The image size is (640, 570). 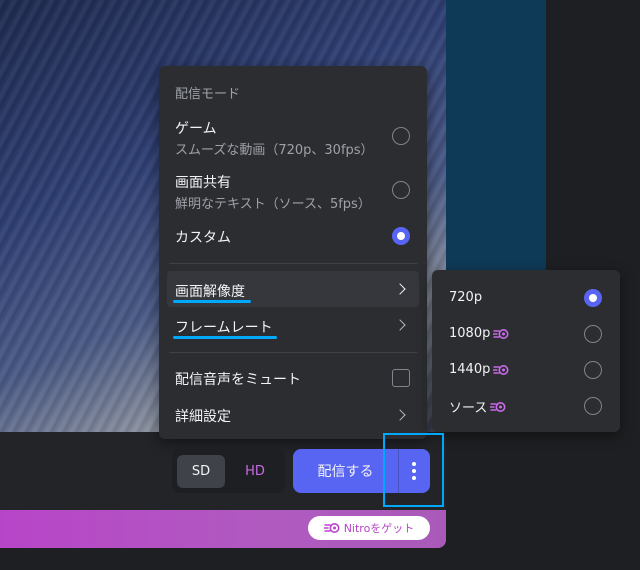 I want to click on mode-option-title: 画面共有, so click(x=203, y=183).